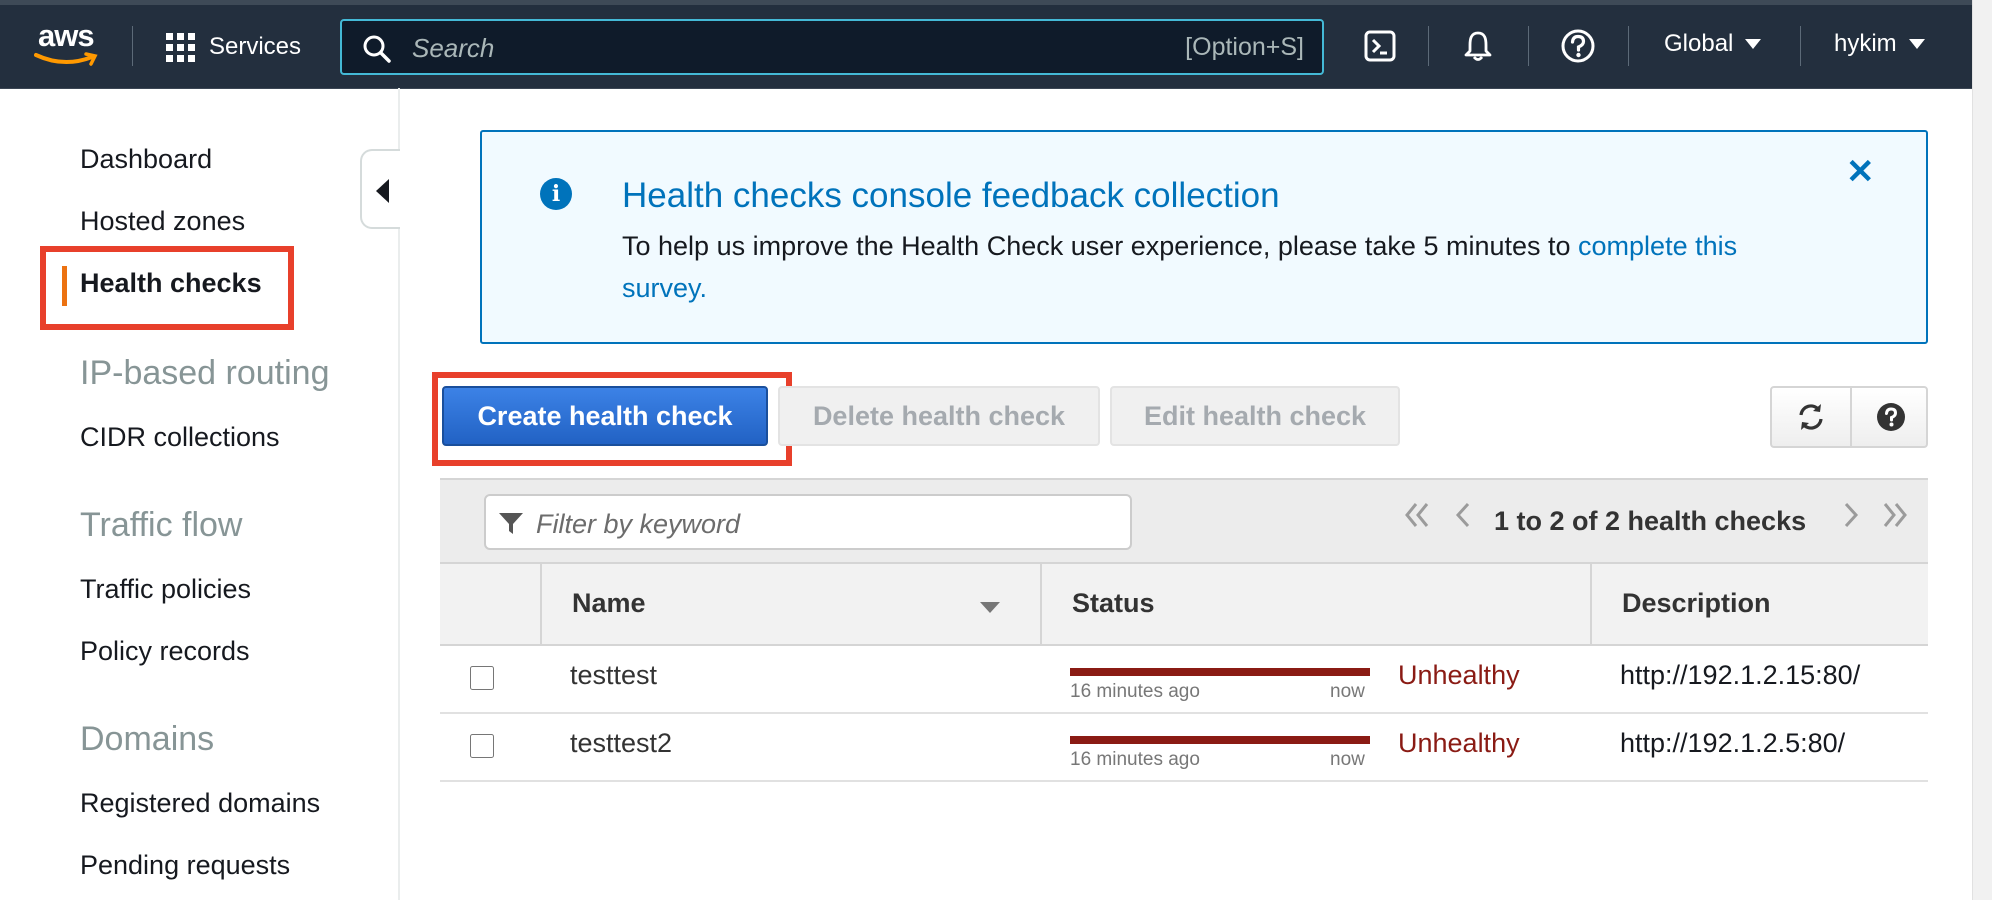 The height and width of the screenshot is (900, 1992). Describe the element at coordinates (165, 651) in the screenshot. I see `sidebar-item-policy-records: Policy records` at that location.